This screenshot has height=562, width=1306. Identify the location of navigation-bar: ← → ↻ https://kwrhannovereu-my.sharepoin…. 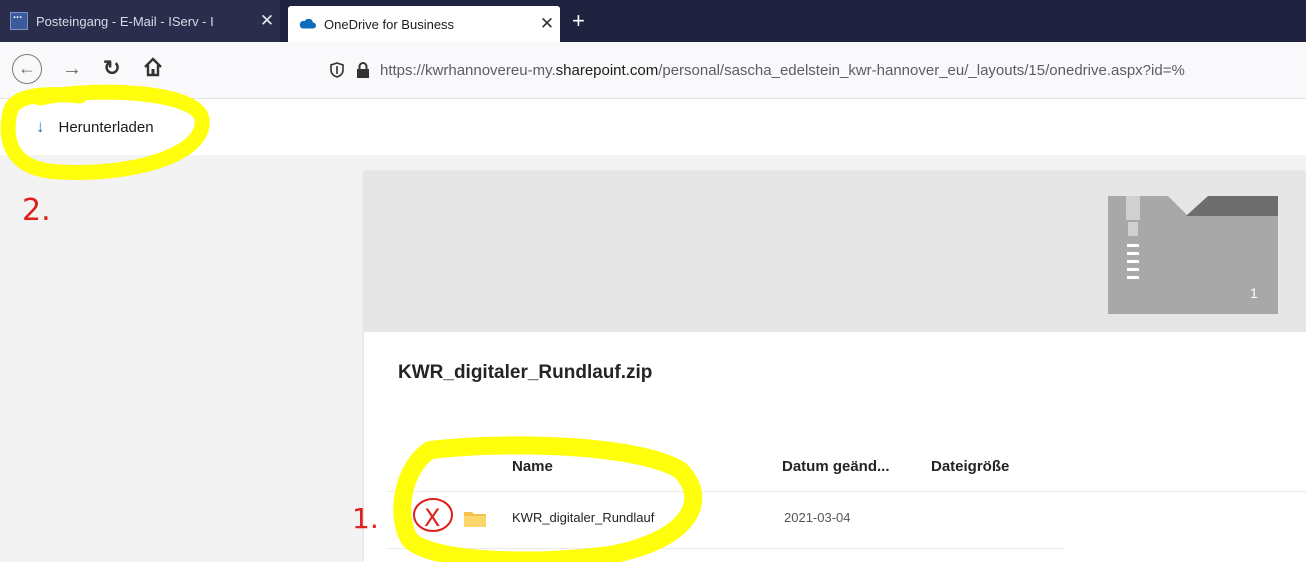
(653, 70).